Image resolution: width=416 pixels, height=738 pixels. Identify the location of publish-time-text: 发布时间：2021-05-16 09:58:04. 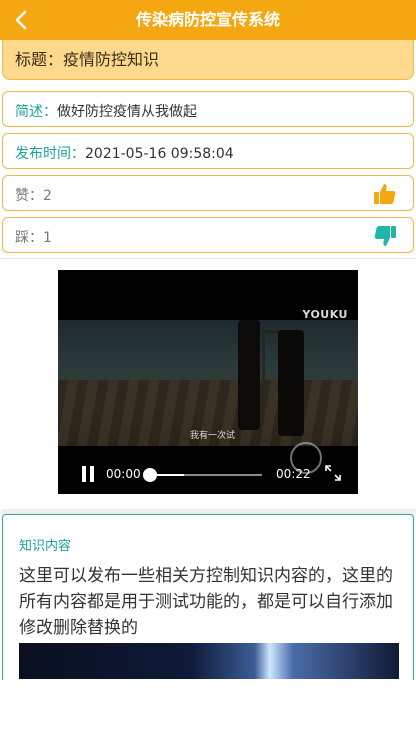
(124, 153).